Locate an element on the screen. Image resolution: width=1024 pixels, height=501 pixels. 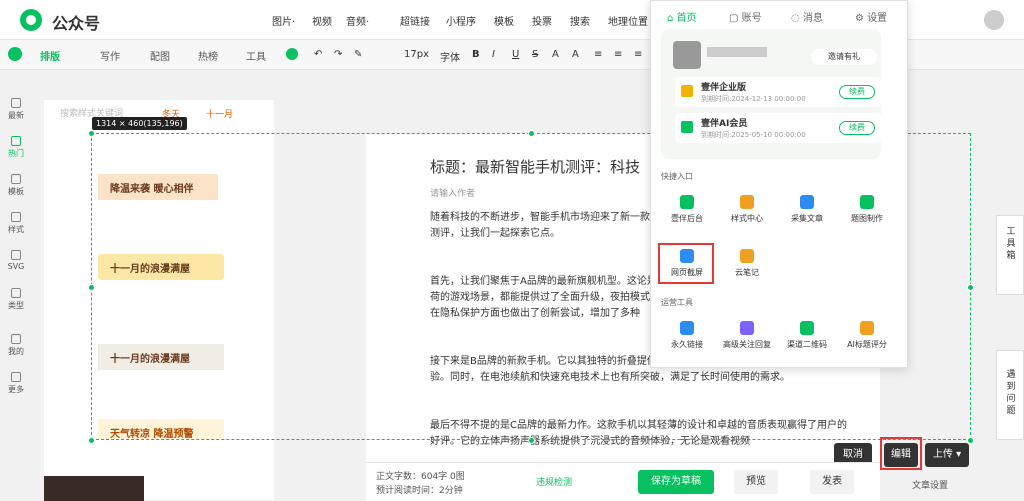
category-icon is located at coordinates (16, 293).